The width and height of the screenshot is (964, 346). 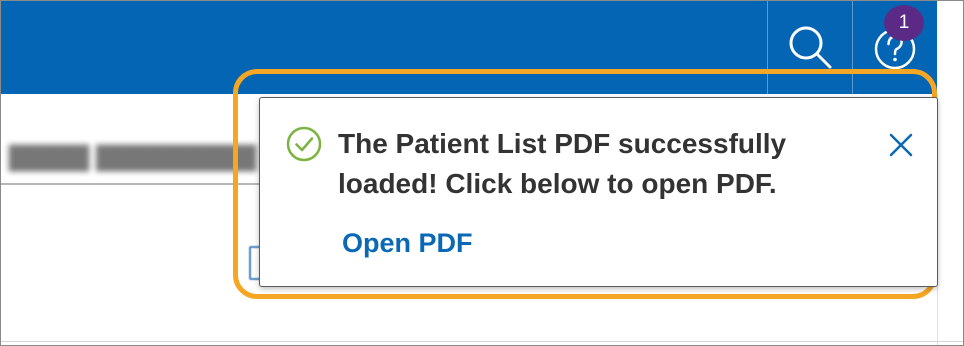 I want to click on check-circle-icon, so click(x=304, y=144).